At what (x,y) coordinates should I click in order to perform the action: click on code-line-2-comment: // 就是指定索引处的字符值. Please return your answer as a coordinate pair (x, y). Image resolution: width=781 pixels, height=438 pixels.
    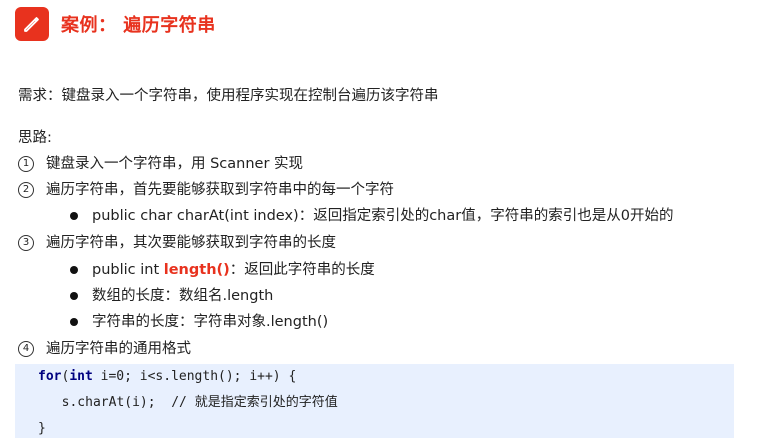
    Looking at the image, I should click on (254, 402).